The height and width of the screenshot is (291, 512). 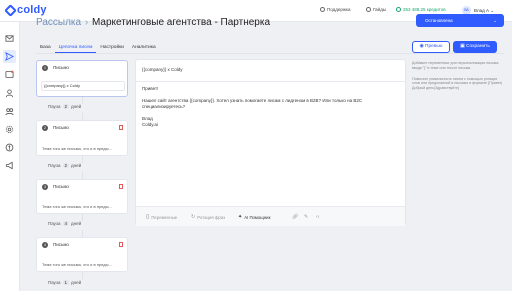 What do you see at coordinates (439, 20) in the screenshot?
I see `status-label: Остановлена` at bounding box center [439, 20].